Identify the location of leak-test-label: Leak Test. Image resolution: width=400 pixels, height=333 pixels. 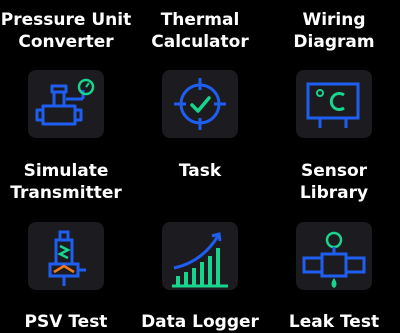
(334, 322).